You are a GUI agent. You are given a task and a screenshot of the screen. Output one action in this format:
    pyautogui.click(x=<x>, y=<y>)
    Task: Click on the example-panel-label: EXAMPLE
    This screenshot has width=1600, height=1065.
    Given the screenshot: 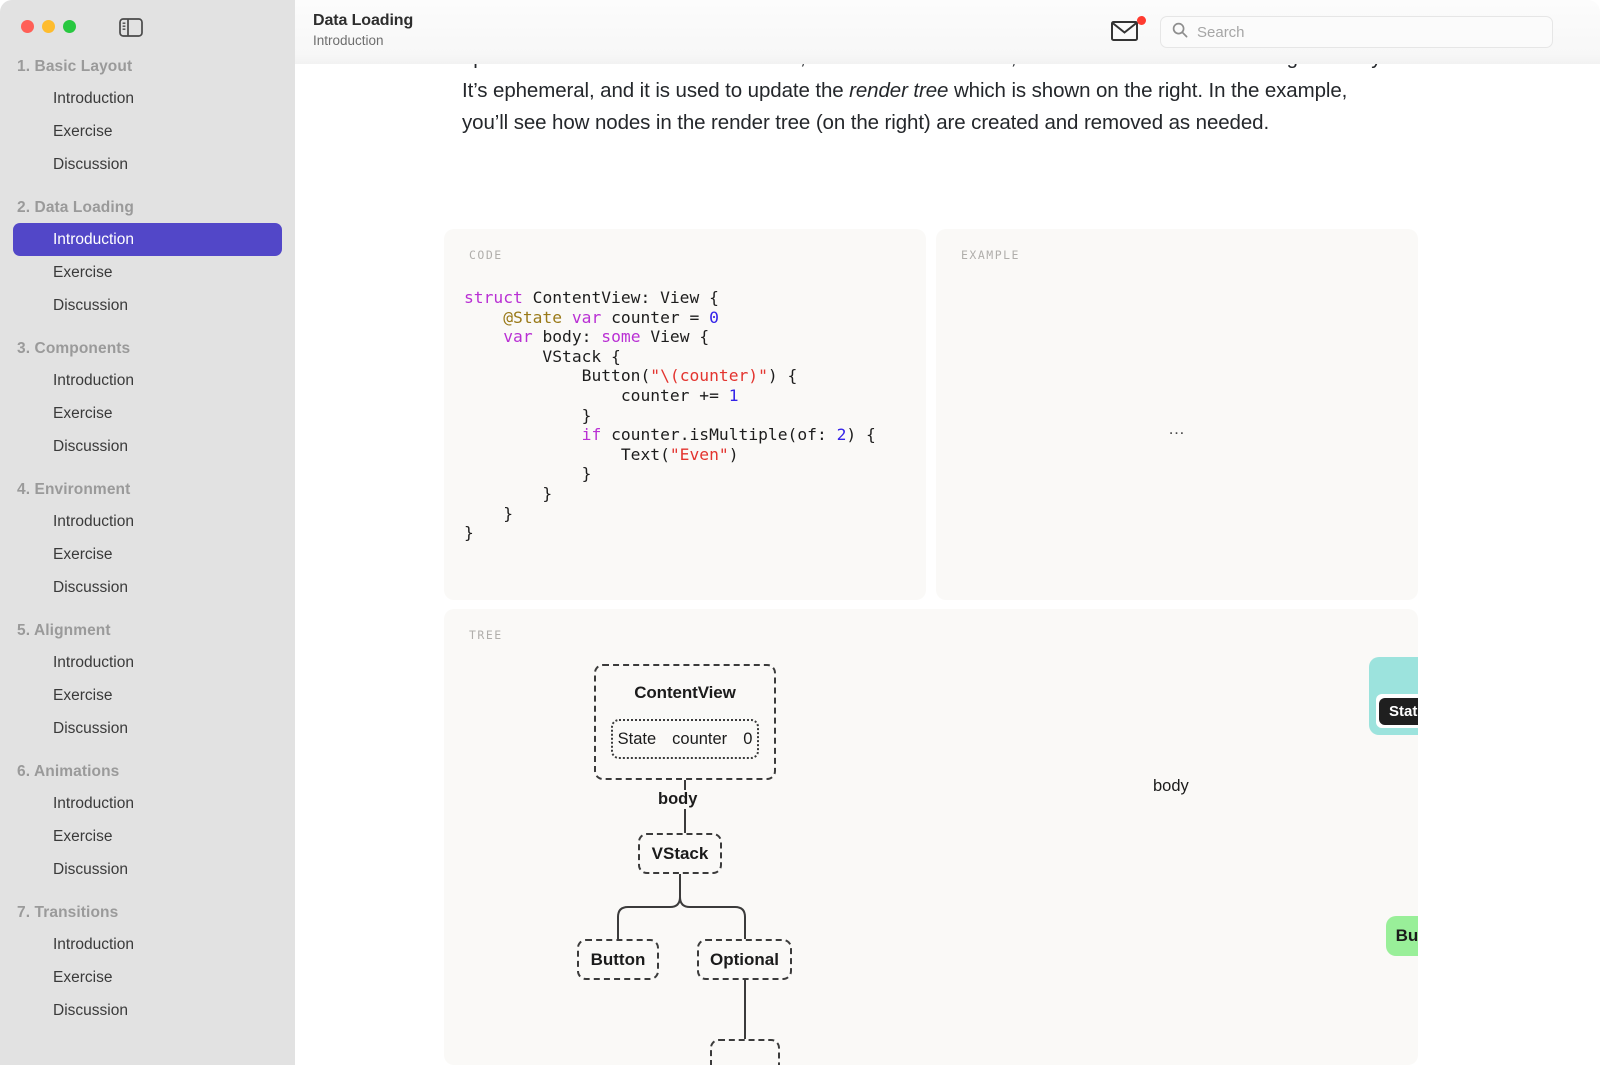 What is the action you would take?
    pyautogui.click(x=990, y=255)
    